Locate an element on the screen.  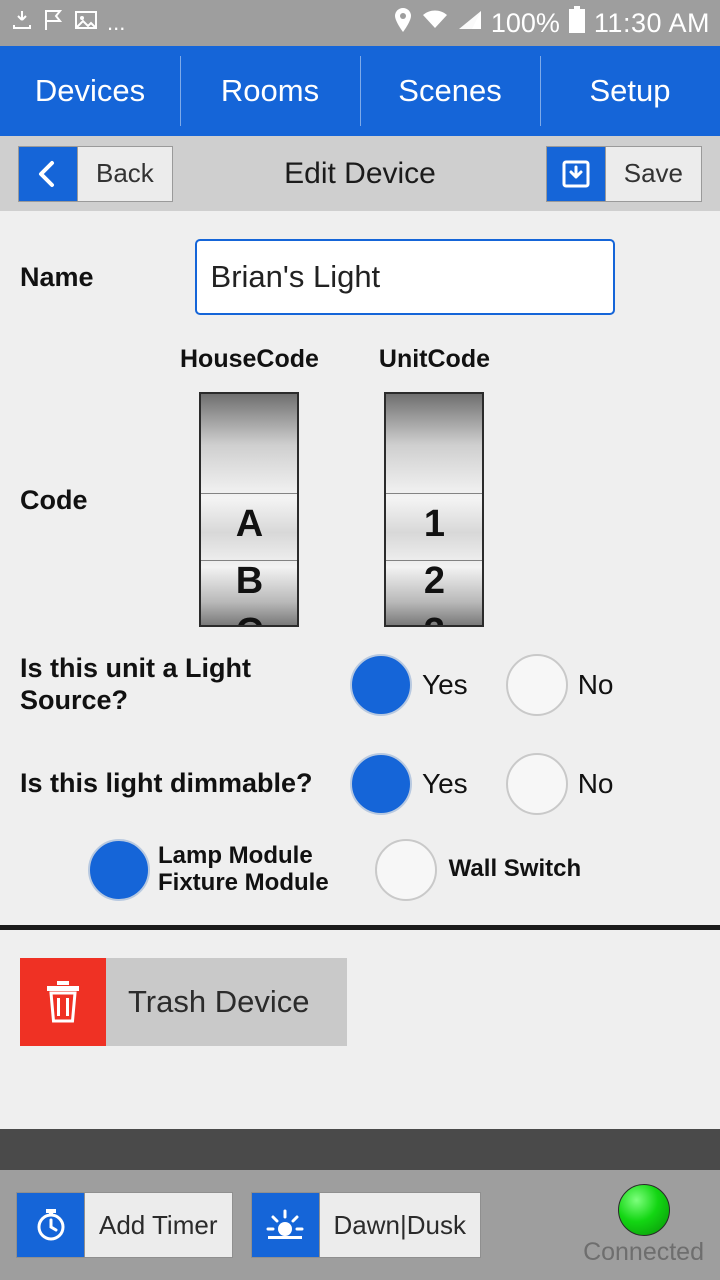
unitcode-wheel: 1 2 3 is located at coordinates (434, 509).